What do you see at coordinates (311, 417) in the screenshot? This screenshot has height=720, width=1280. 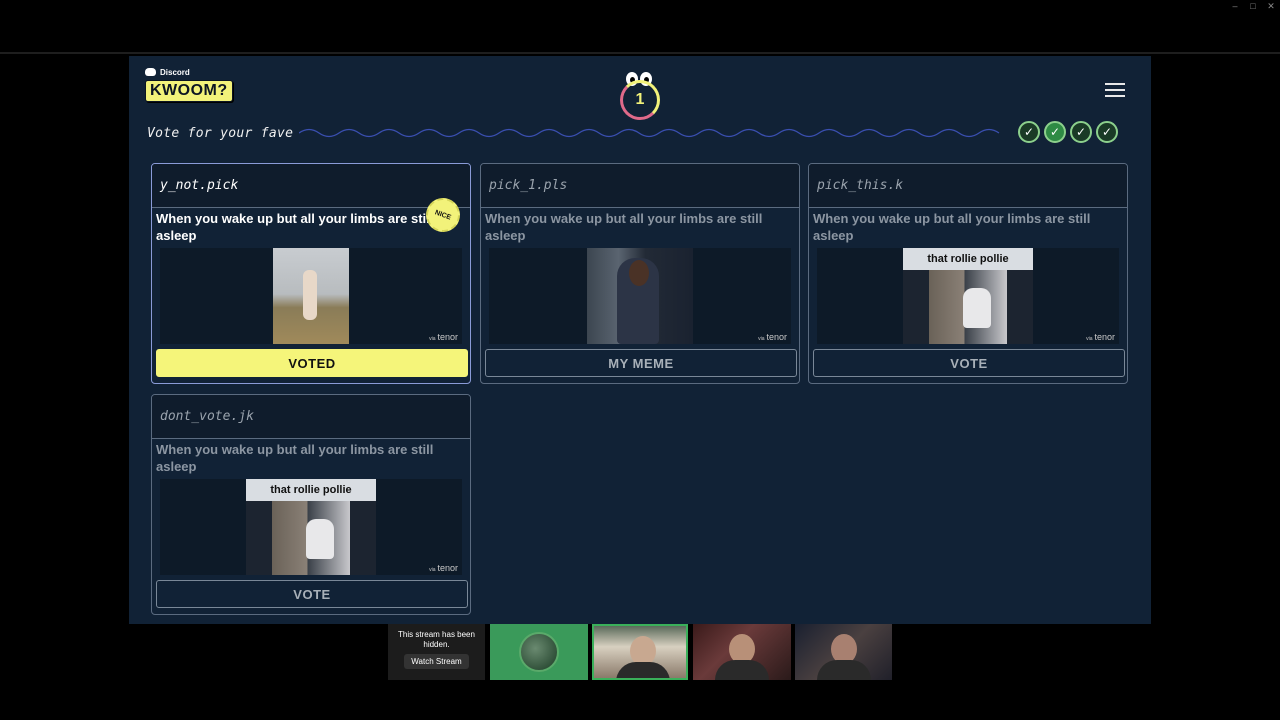 I see `card-author: dont_vote.jk` at bounding box center [311, 417].